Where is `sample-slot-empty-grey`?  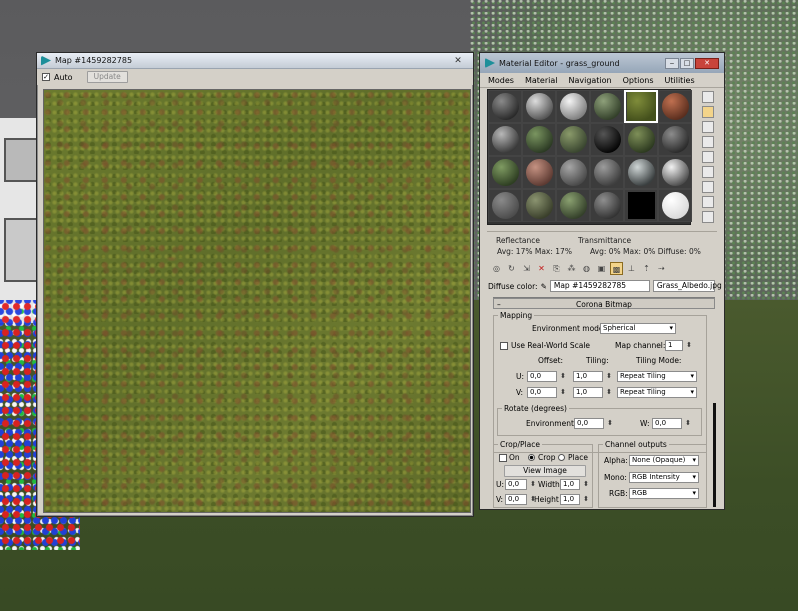
sample-slot-empty-grey is located at coordinates (505, 205).